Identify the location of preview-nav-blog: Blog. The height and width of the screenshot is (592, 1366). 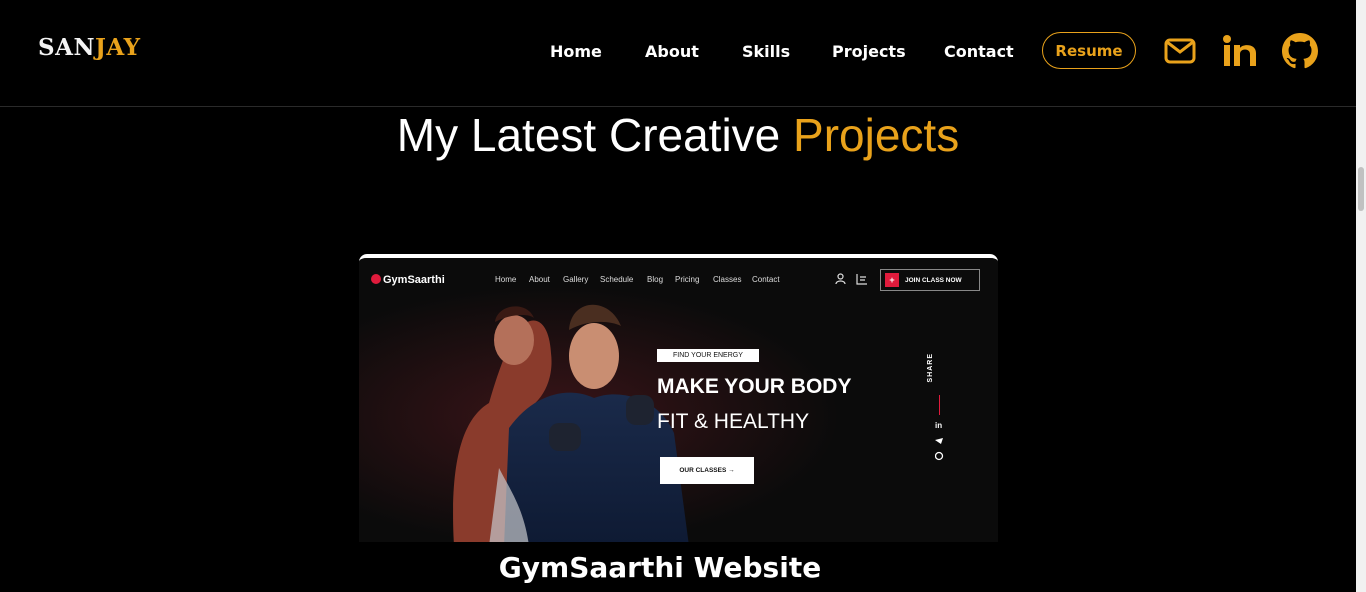
(655, 279).